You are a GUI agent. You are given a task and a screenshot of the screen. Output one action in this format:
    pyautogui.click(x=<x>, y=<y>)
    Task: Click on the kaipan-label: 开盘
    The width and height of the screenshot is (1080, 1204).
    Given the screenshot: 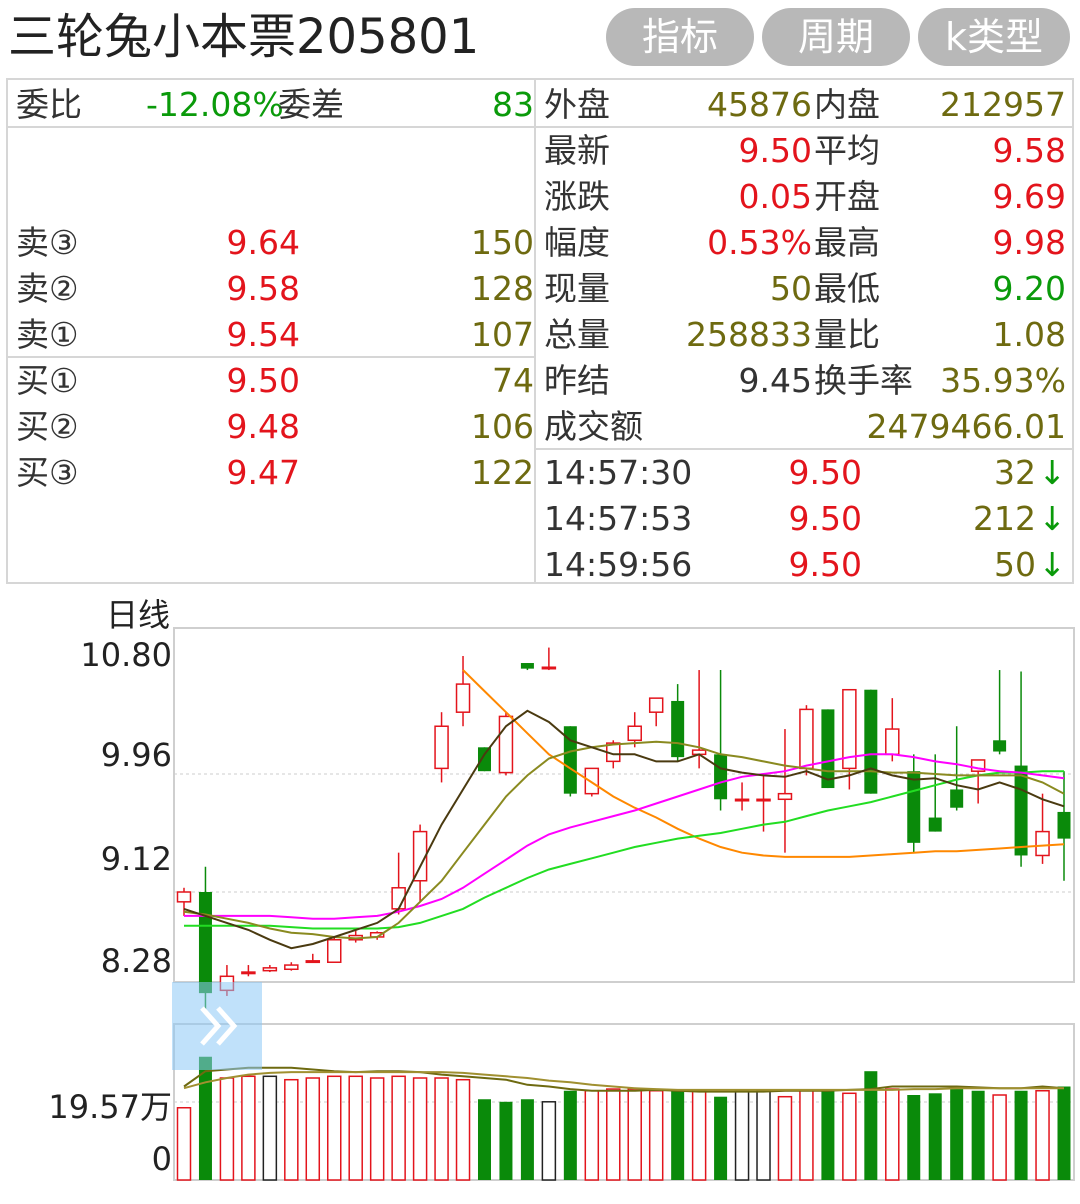 What is the action you would take?
    pyautogui.click(x=847, y=196)
    